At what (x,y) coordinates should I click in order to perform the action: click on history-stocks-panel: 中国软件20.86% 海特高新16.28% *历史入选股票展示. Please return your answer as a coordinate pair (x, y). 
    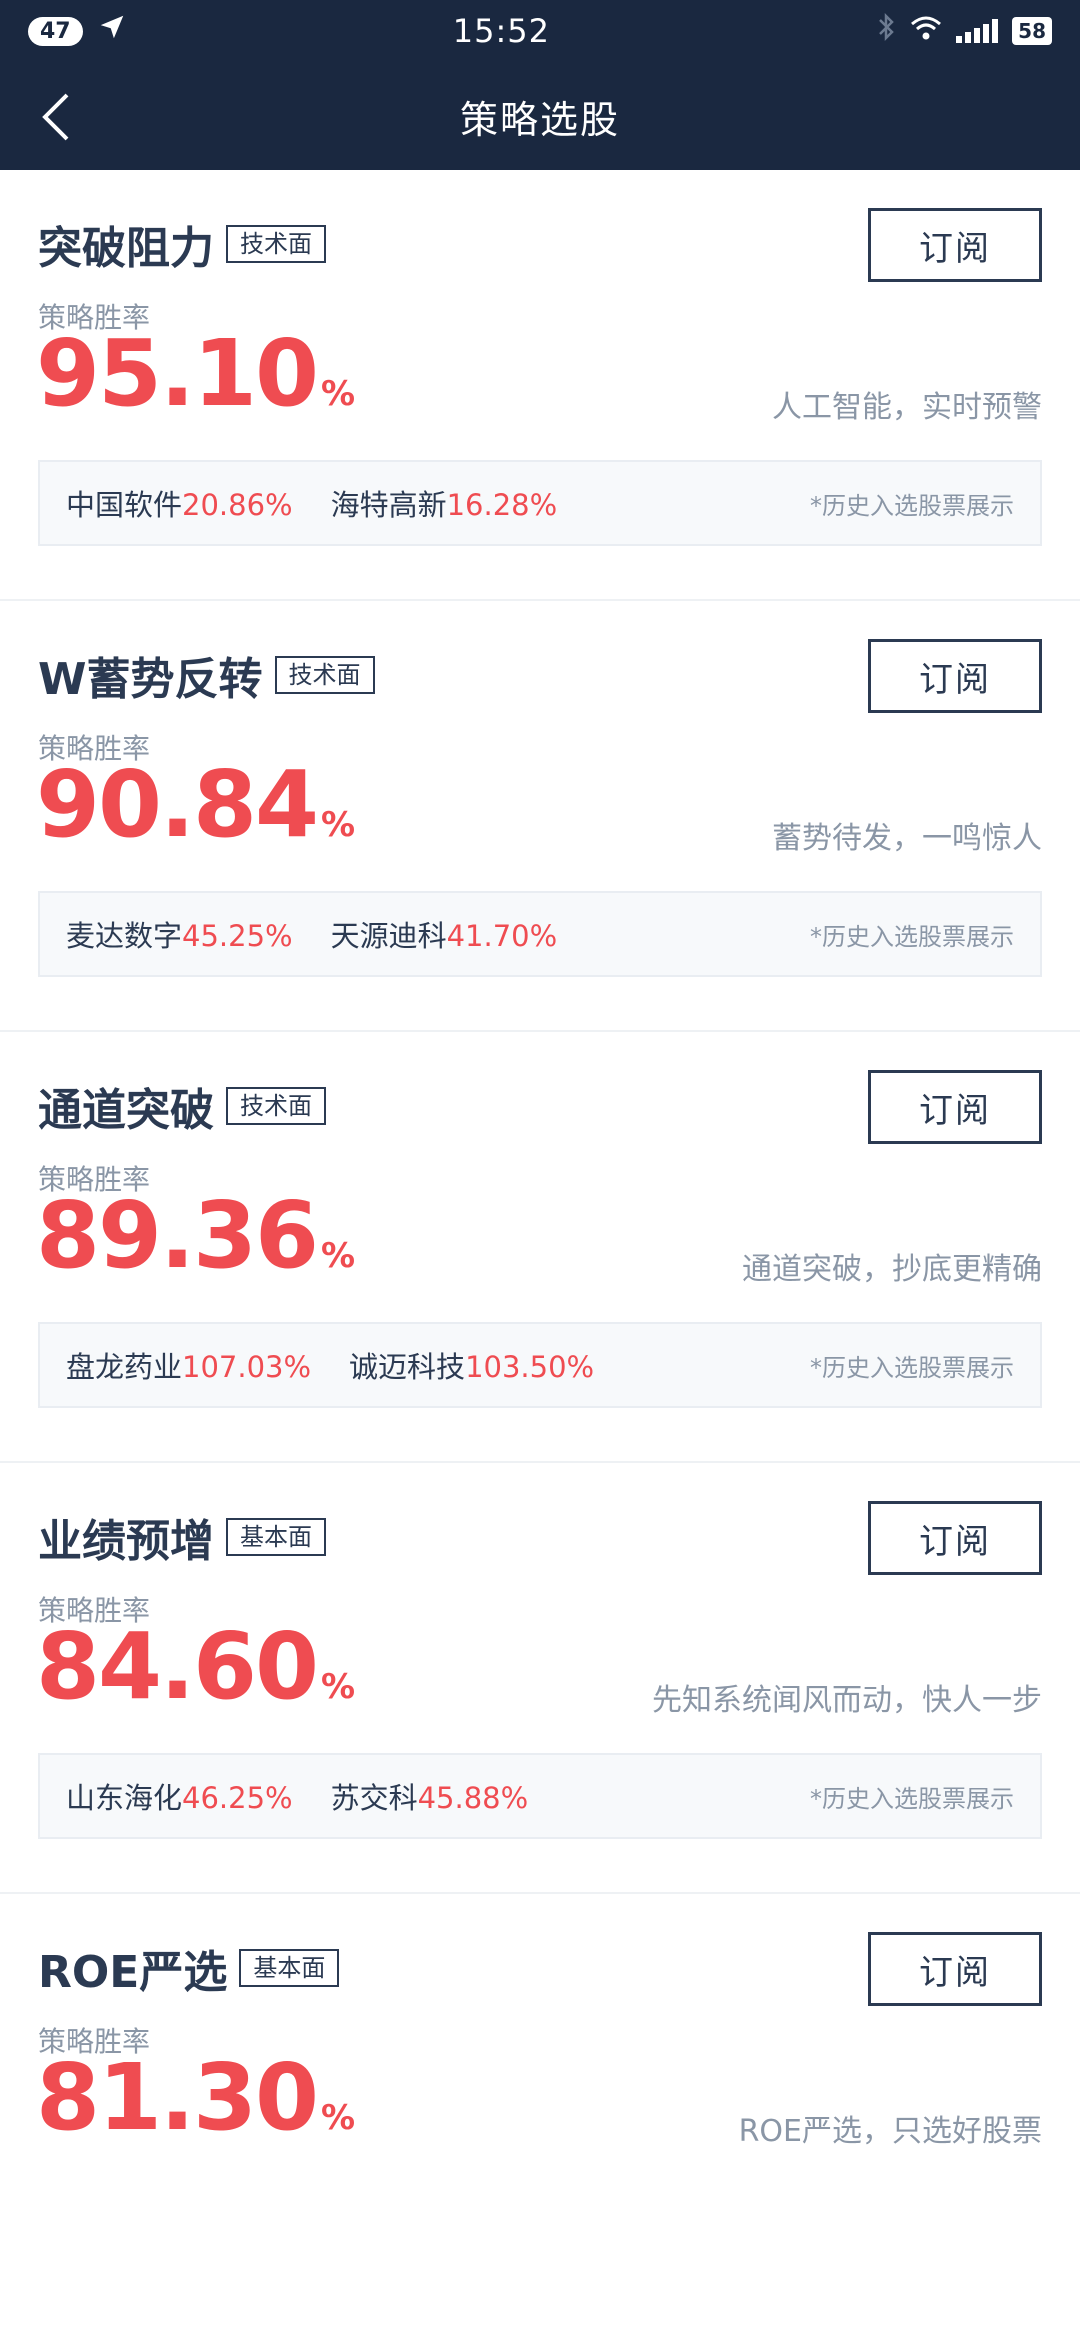
    Looking at the image, I should click on (540, 503).